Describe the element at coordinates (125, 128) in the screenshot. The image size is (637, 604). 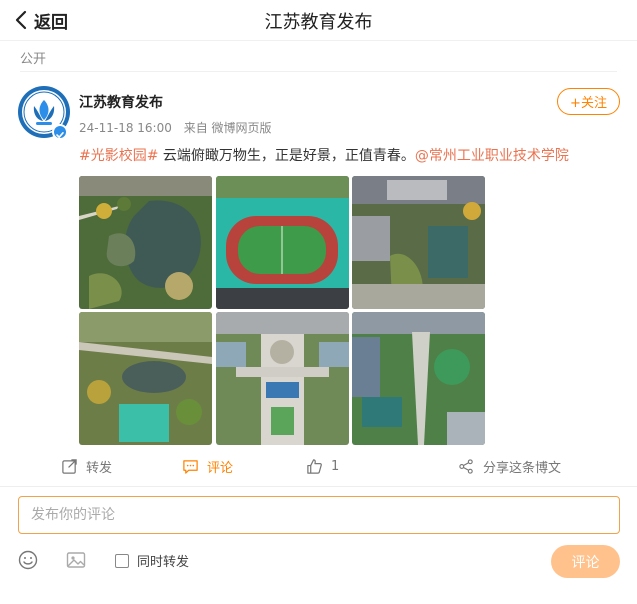
I see `post-time: 24-11-18 16:00` at that location.